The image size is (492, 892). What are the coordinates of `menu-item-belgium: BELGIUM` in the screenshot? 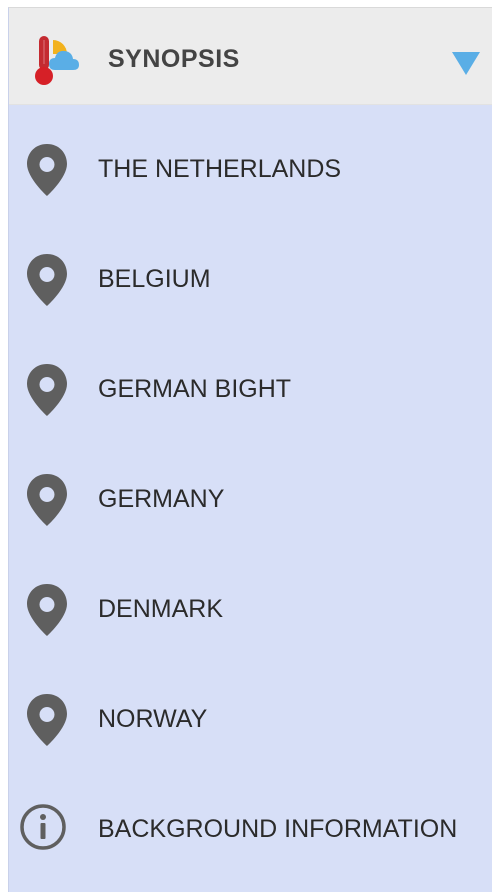 It's located at (250, 276).